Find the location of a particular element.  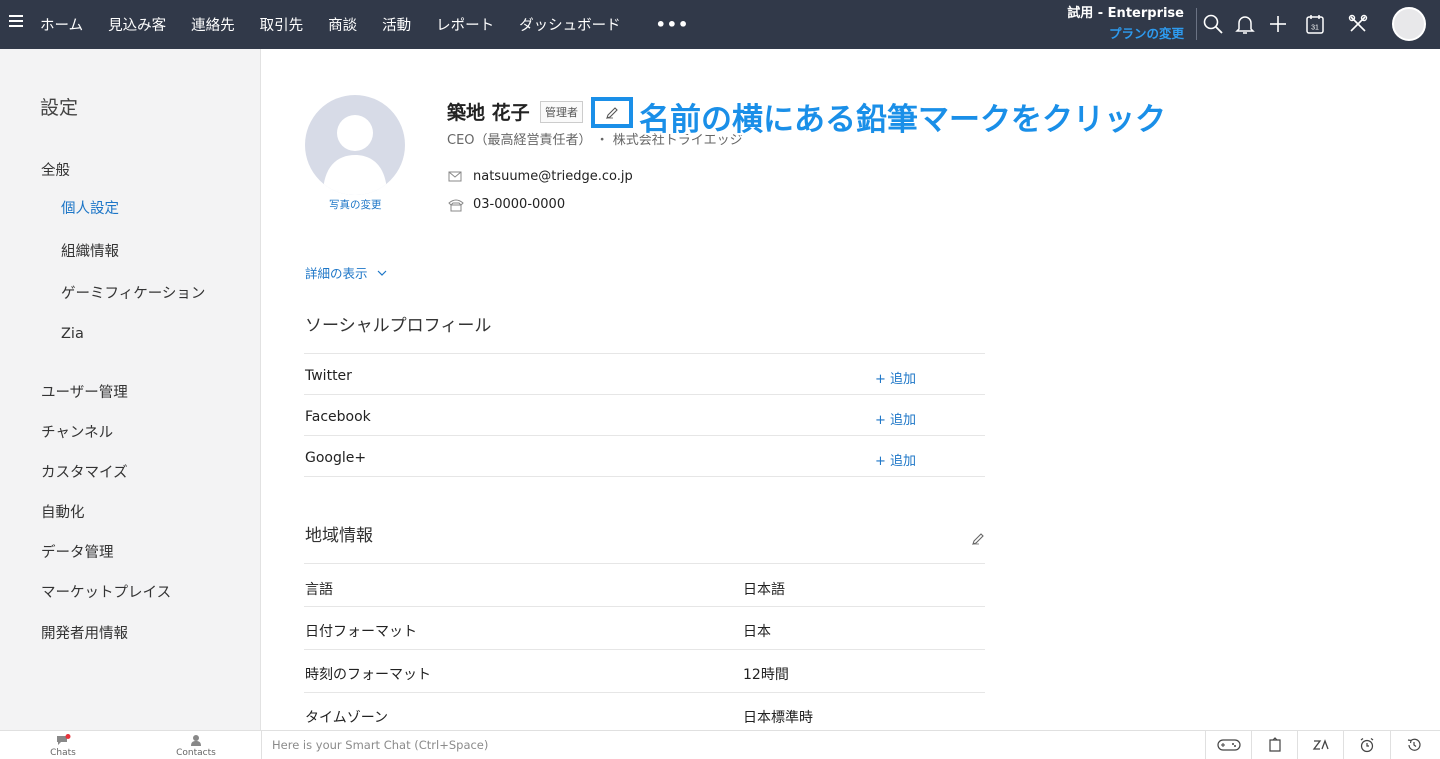

plan-info: 試用 - Enterprise プランの変更 is located at coordinates (1125, 24).